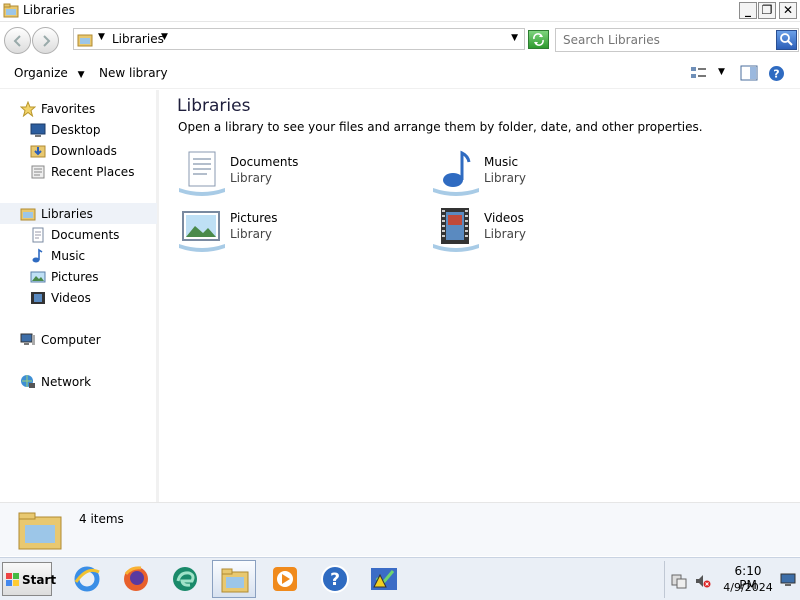 This screenshot has width=800, height=600. What do you see at coordinates (541, 231) in the screenshot?
I see `library-tile-videos: Videos Library` at bounding box center [541, 231].